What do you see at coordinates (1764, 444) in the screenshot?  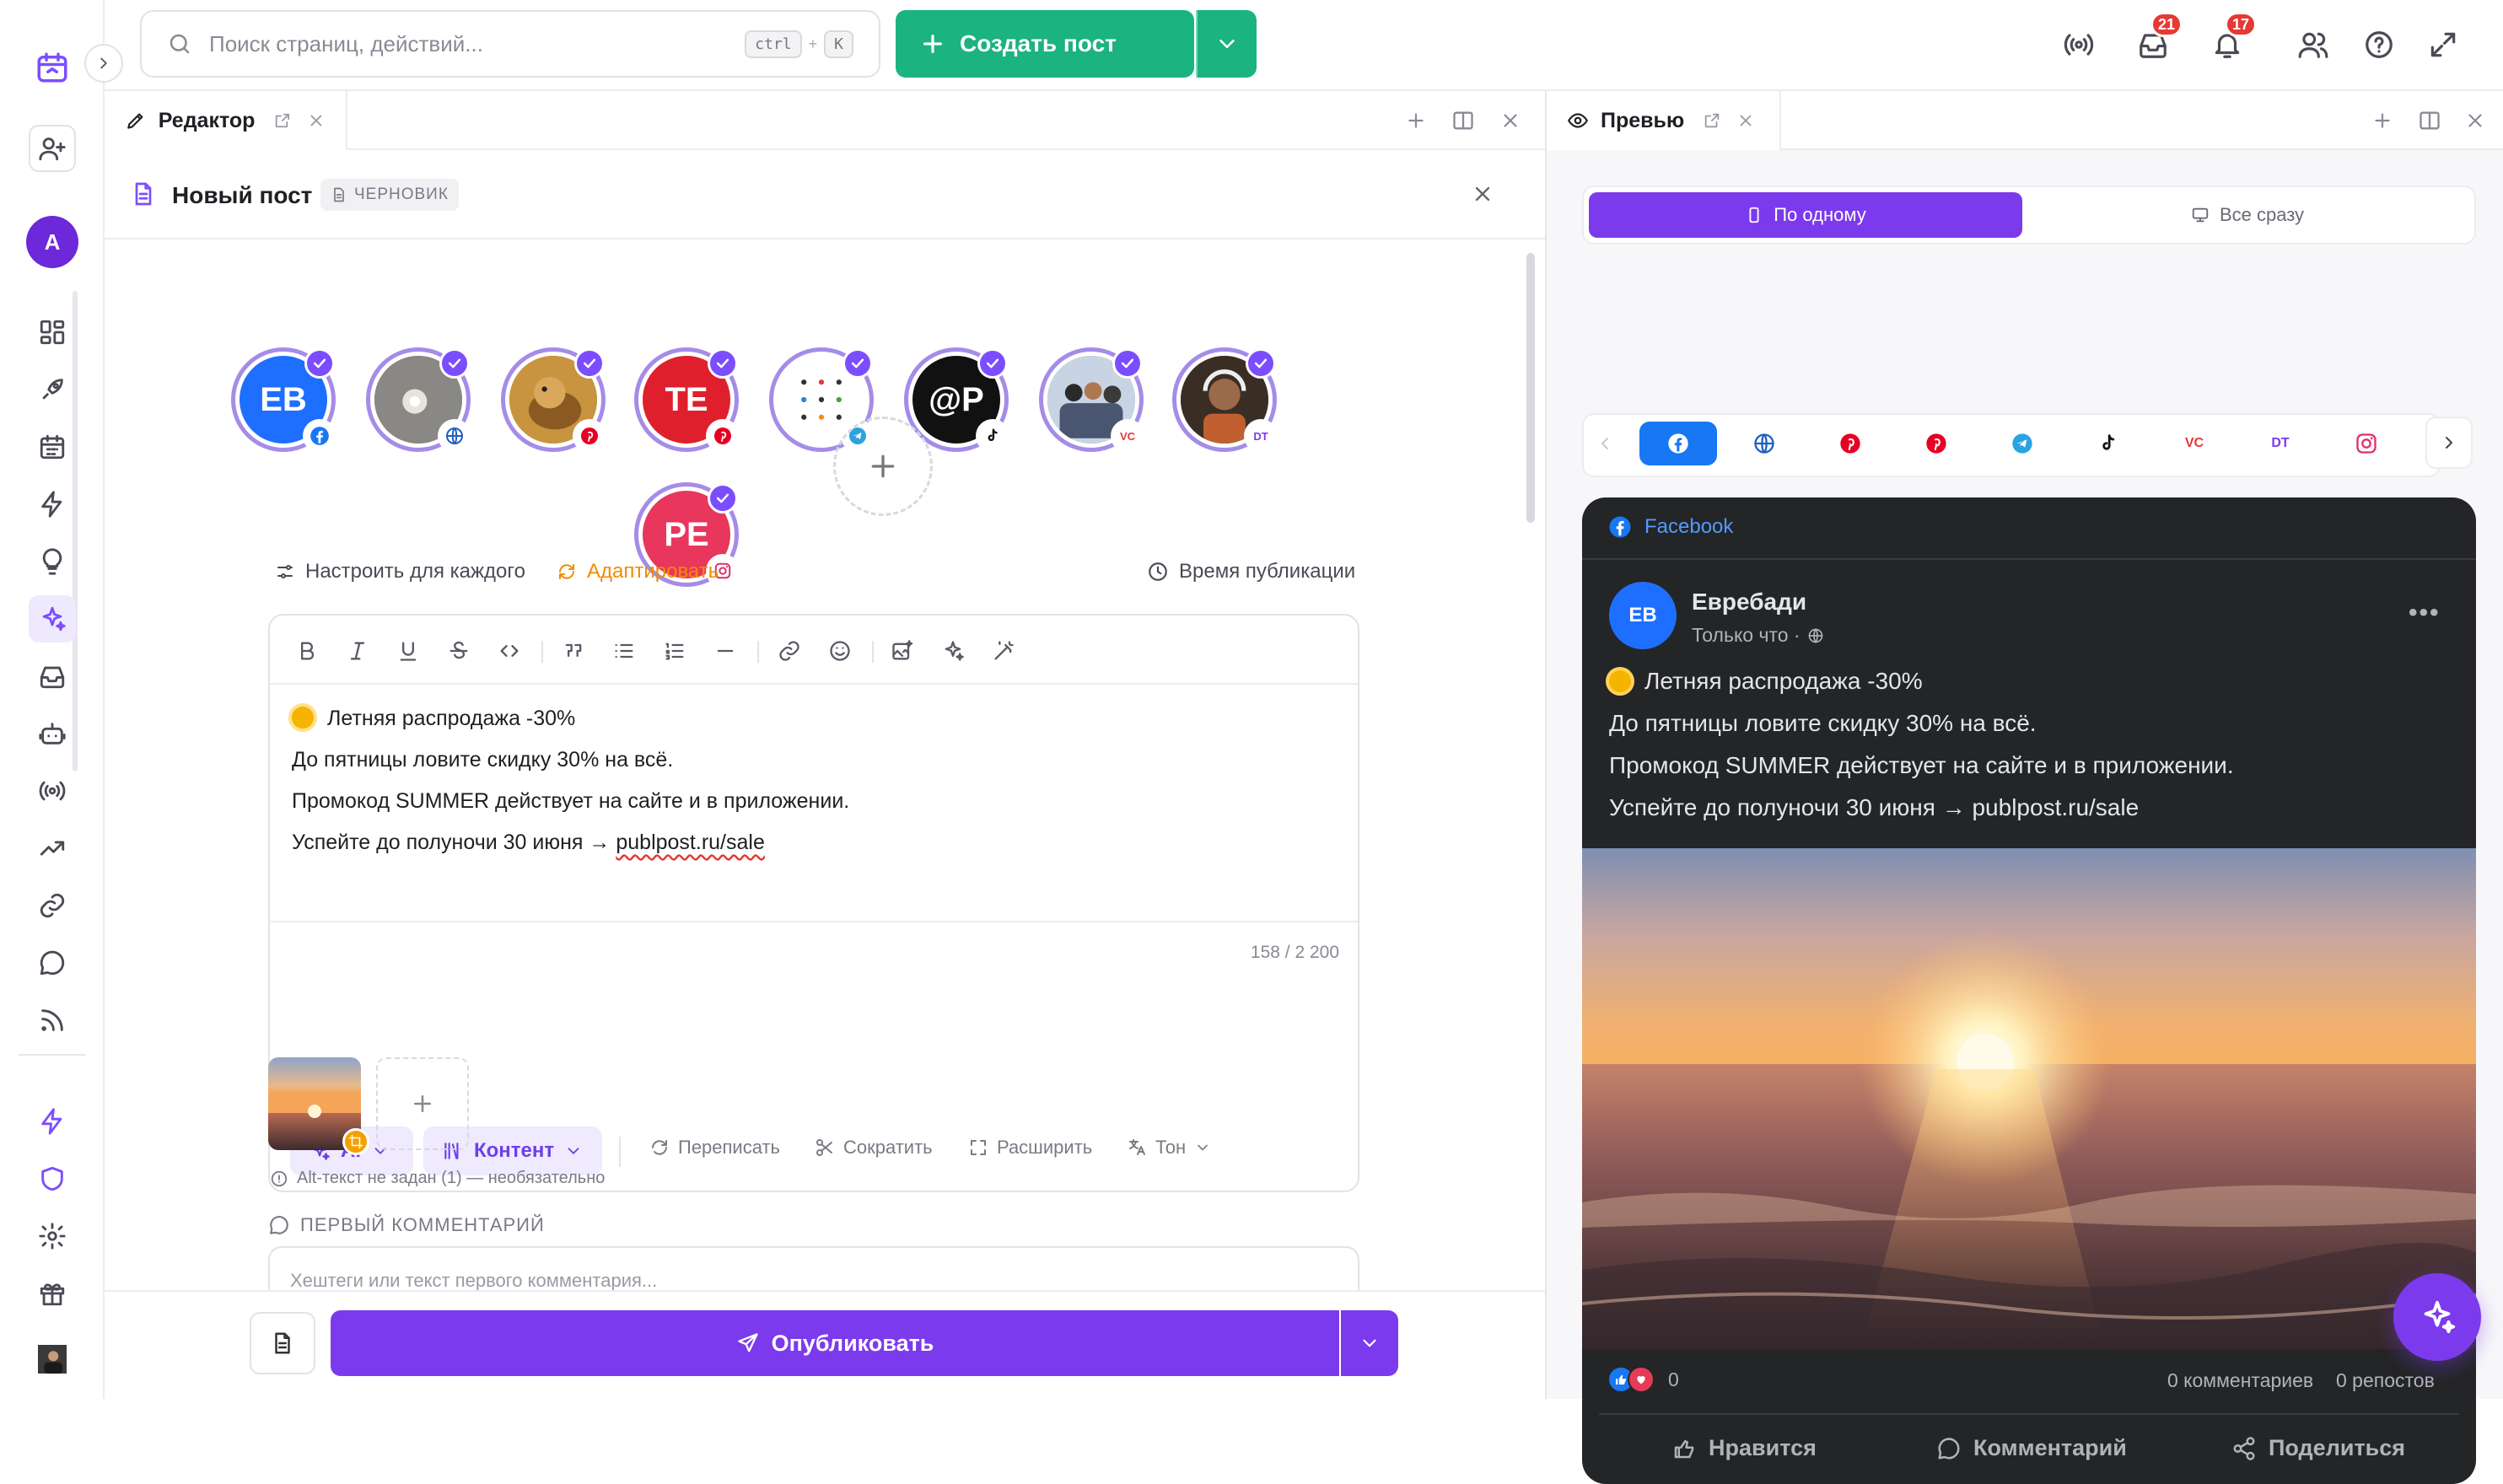 I see `preview-network-web` at bounding box center [1764, 444].